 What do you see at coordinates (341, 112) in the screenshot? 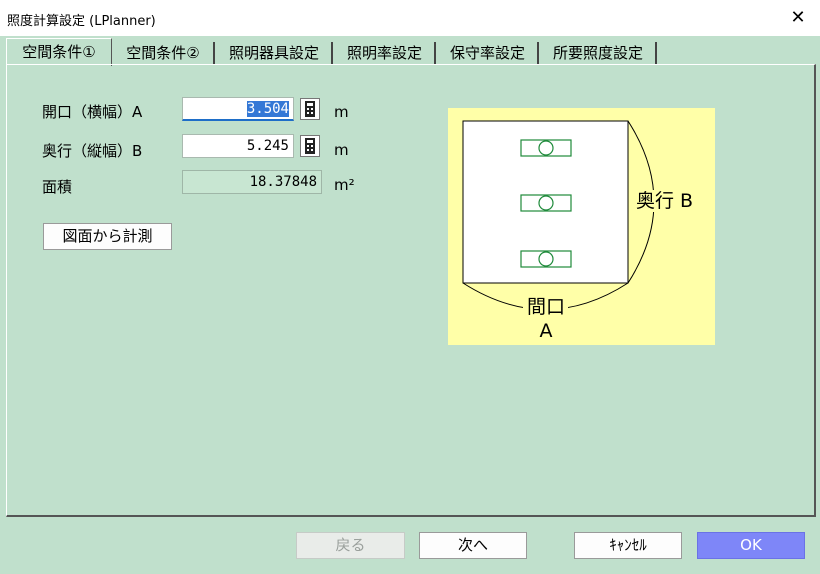
I see `width-unit: m` at bounding box center [341, 112].